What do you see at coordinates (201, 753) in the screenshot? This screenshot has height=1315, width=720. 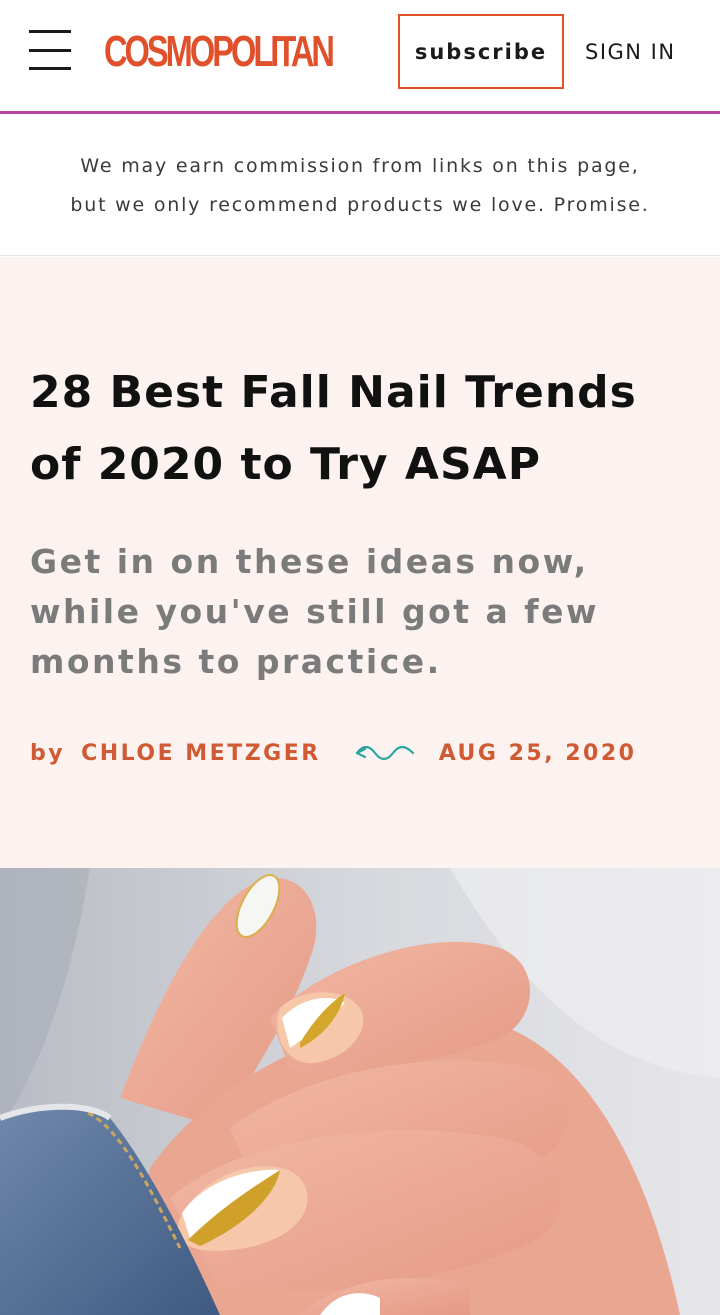 I see `author-link: CHLOE METZGER` at bounding box center [201, 753].